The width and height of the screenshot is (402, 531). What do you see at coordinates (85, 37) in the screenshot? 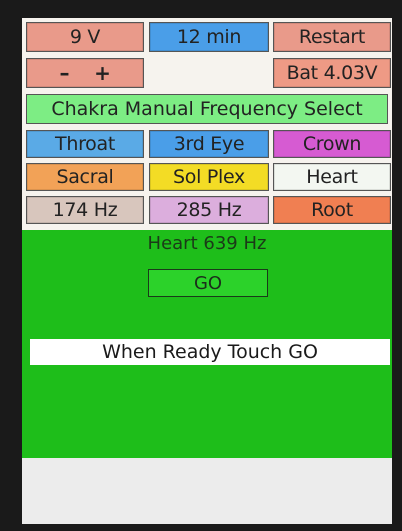
I see `voltage-button: 9 V` at bounding box center [85, 37].